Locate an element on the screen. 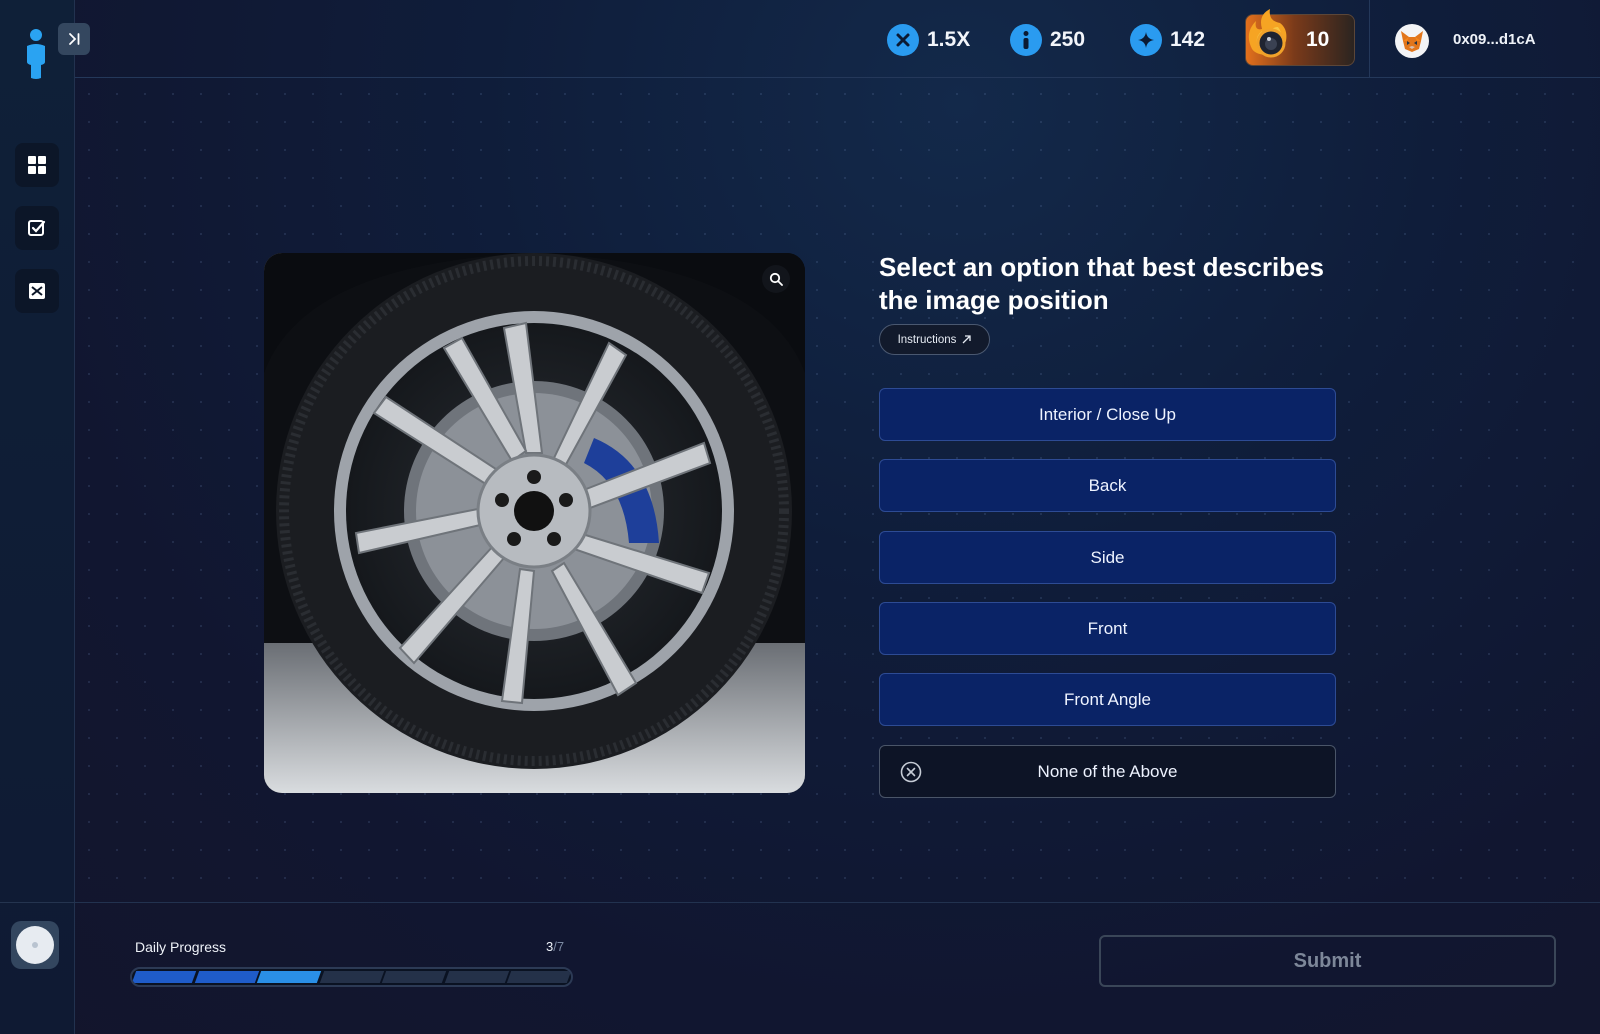 The image size is (1600, 1034). info-icon is located at coordinates (1026, 40).